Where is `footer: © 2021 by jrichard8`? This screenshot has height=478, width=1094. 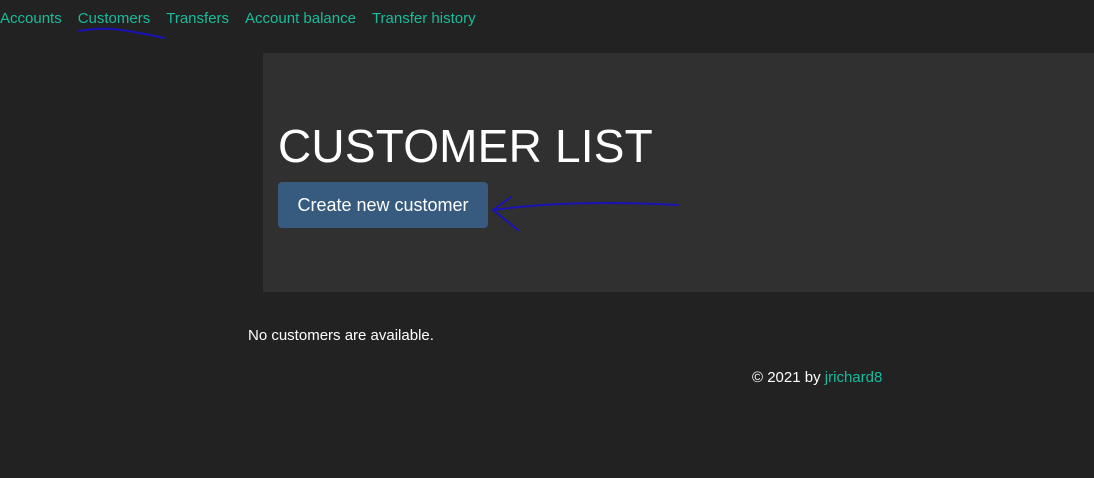
footer: © 2021 by jrichard8 is located at coordinates (817, 378).